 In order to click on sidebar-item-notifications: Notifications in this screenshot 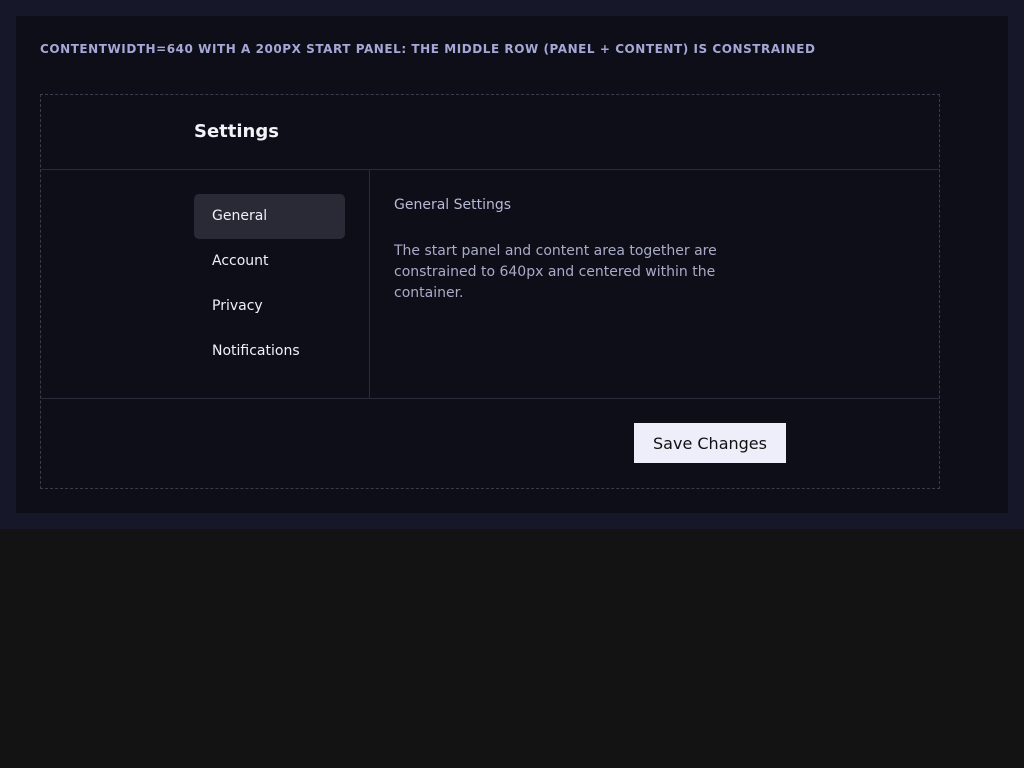, I will do `click(269, 351)`.